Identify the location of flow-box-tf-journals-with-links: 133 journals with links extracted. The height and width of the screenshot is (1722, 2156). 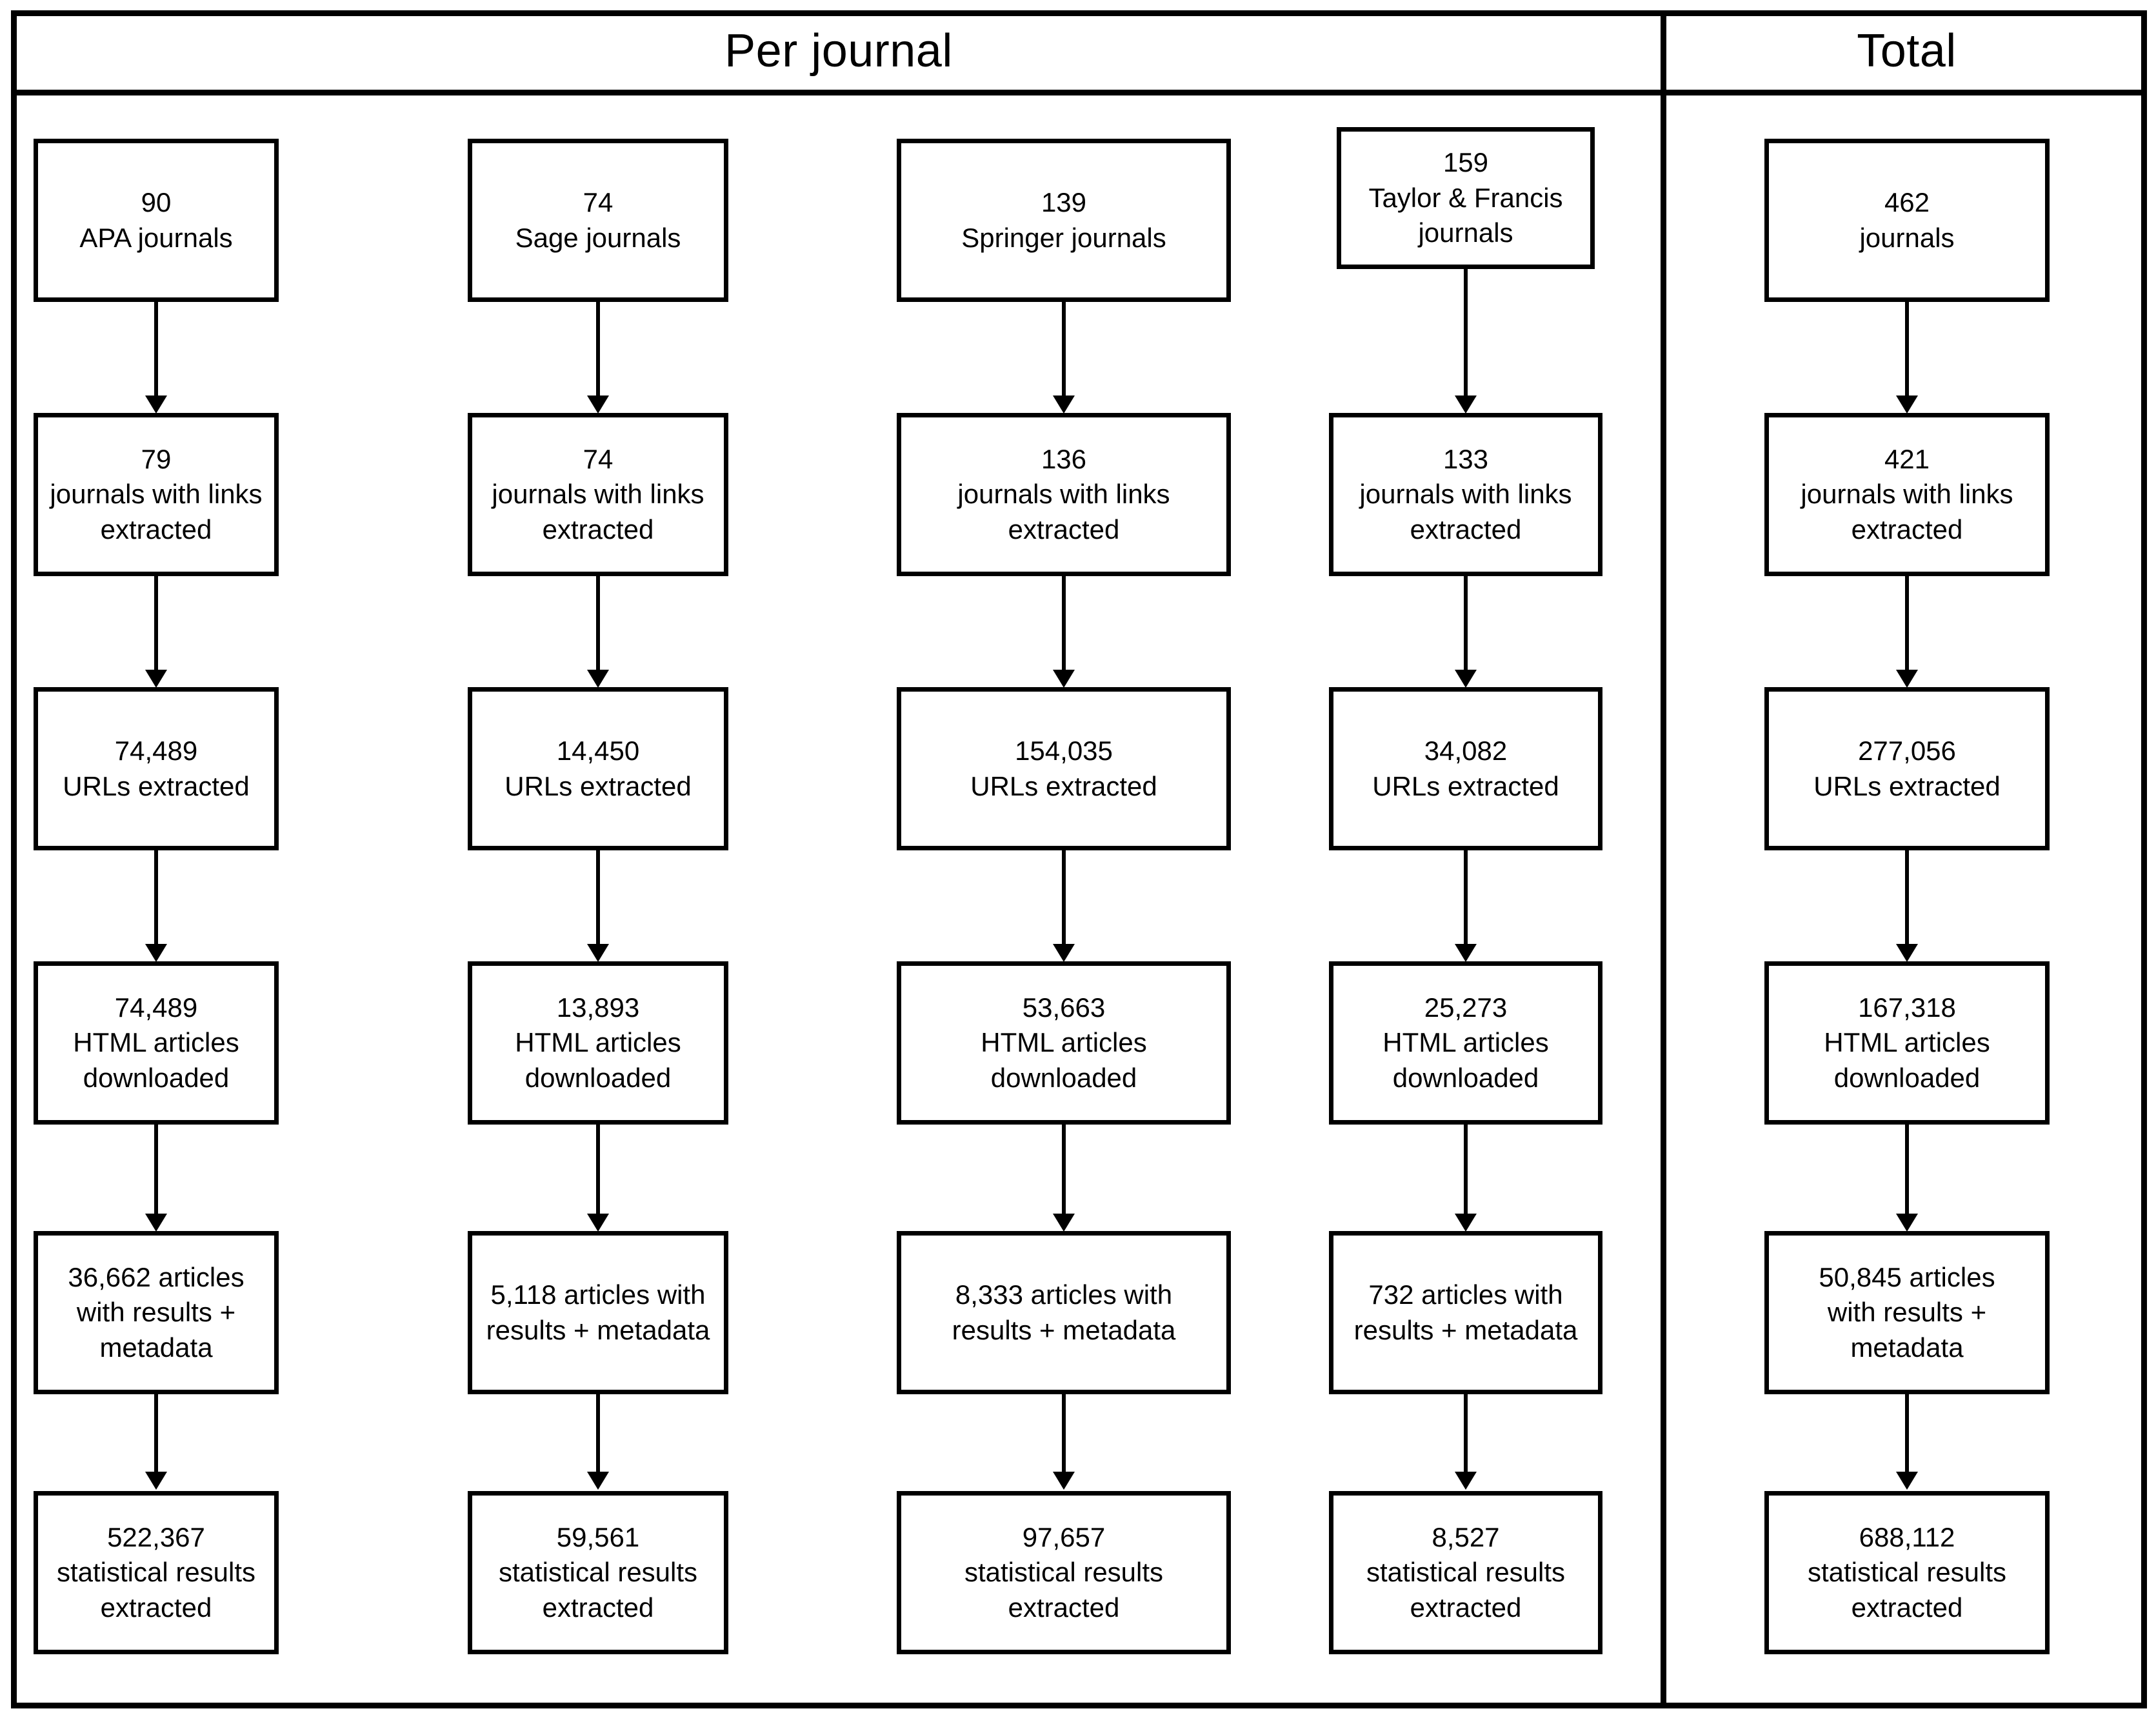
(1465, 494).